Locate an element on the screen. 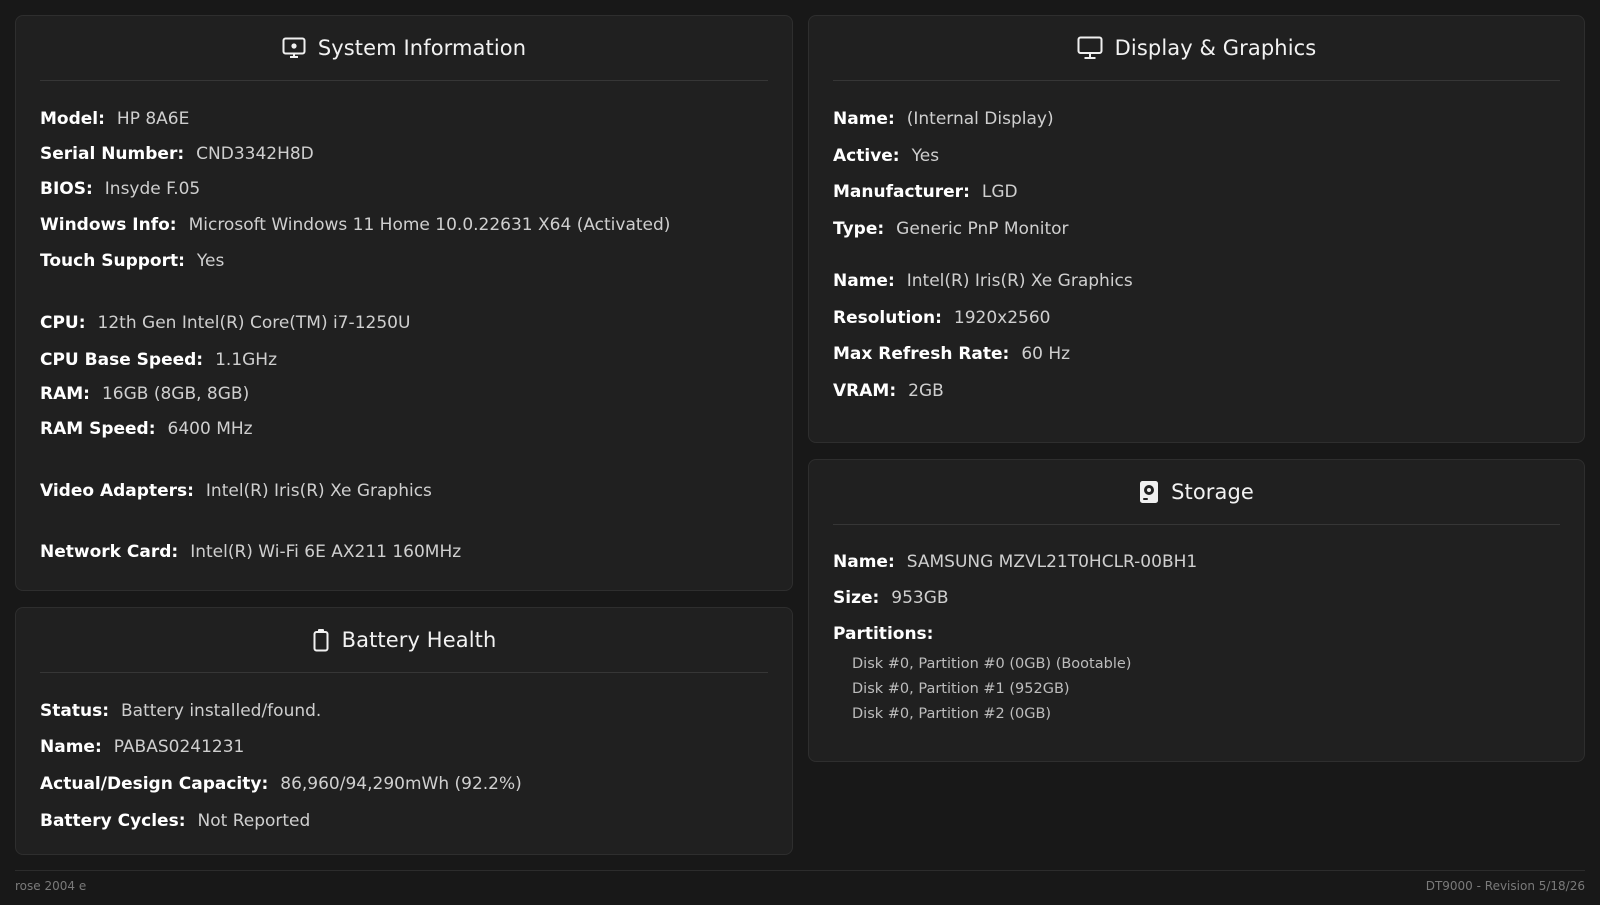  partition-item: Disk #0, Partition #0 (0GB) (Bootable) is located at coordinates (992, 664).